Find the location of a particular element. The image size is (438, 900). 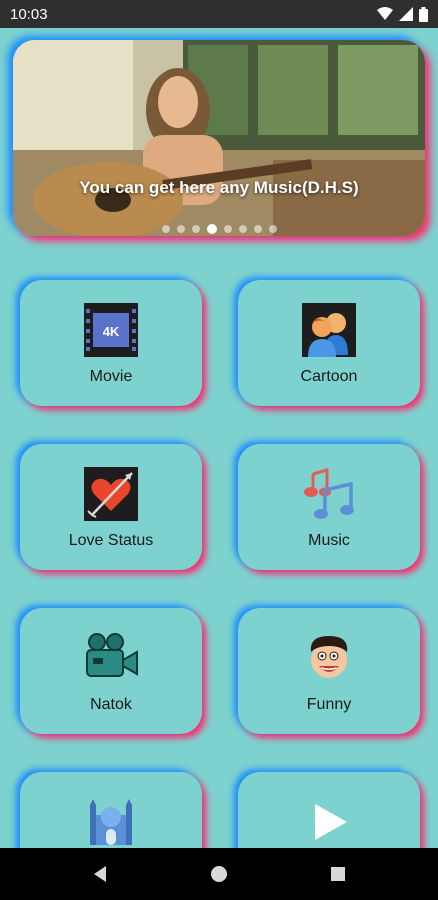

category-label: Love Status is located at coordinates (111, 540).